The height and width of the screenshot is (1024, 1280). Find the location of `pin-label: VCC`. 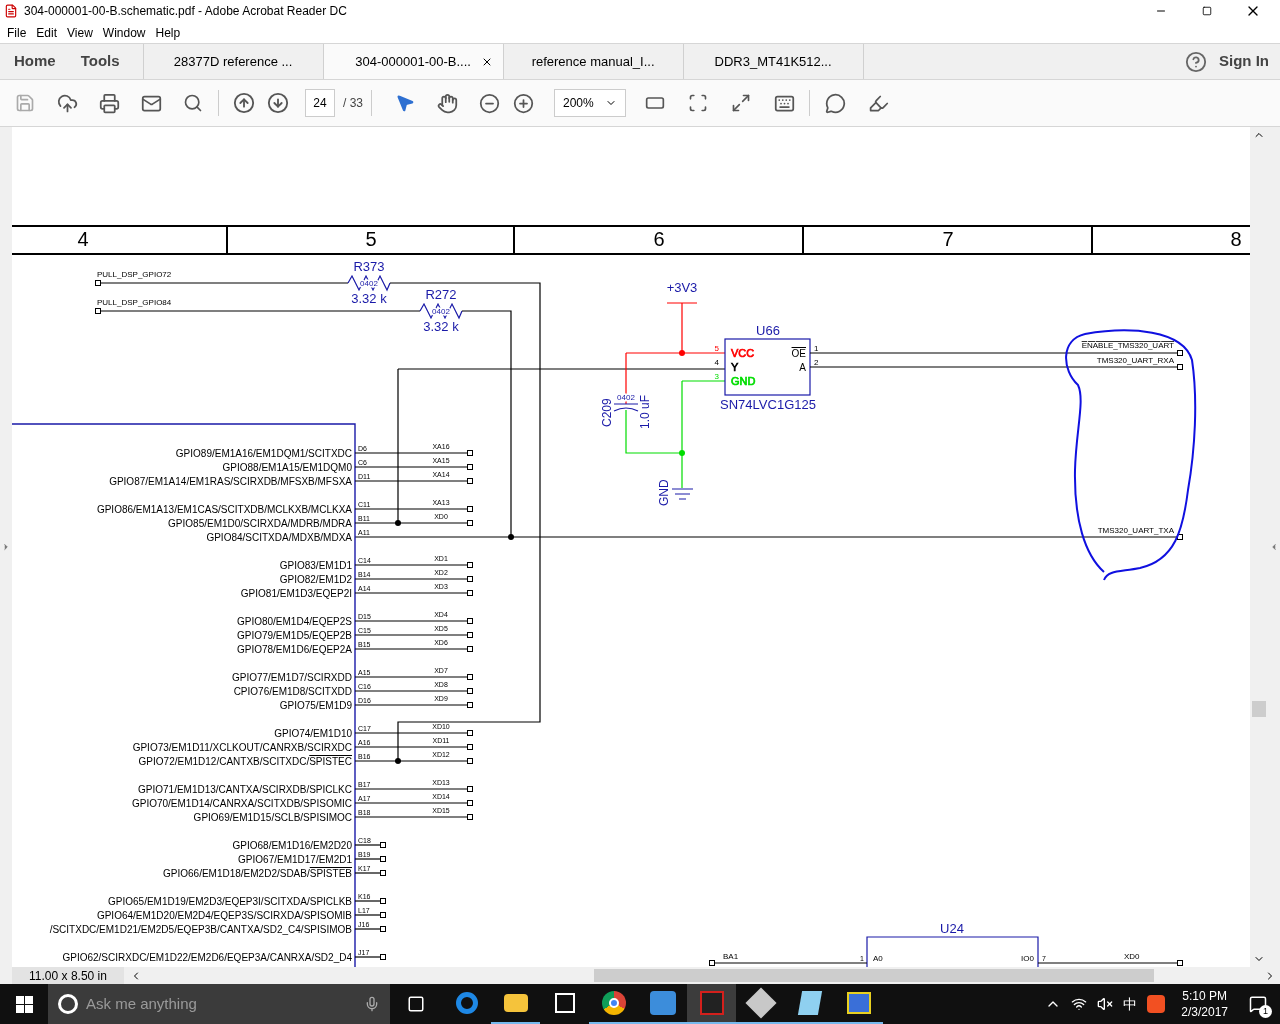

pin-label: VCC is located at coordinates (743, 353).